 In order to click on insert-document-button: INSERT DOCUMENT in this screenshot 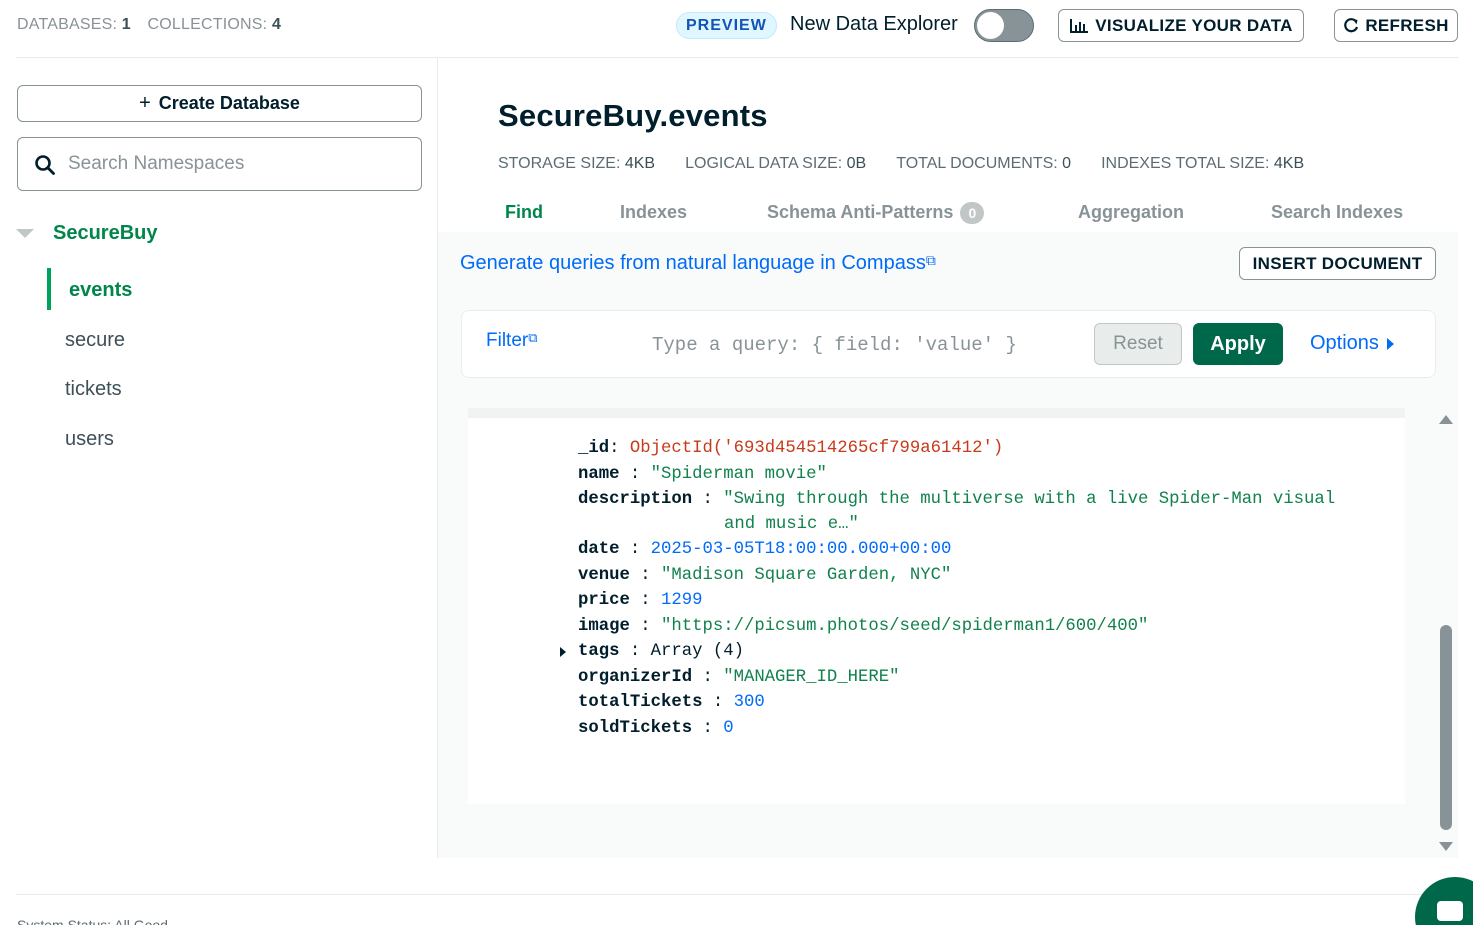, I will do `click(1337, 263)`.